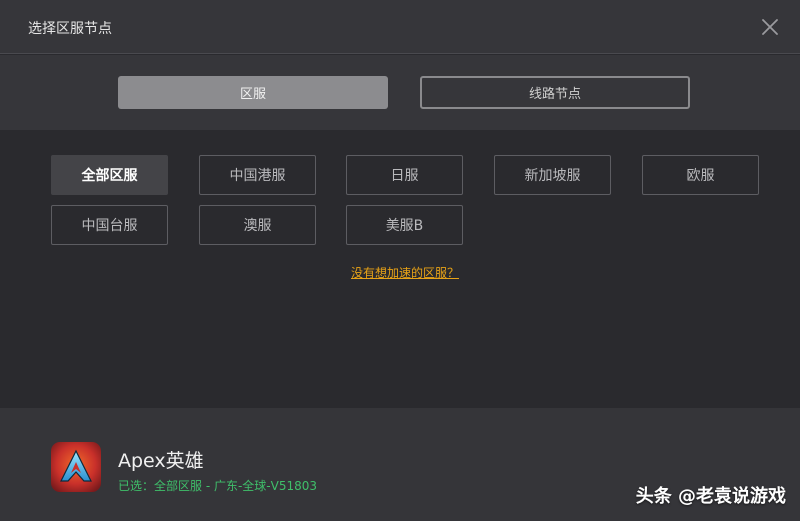 The width and height of the screenshot is (800, 521). What do you see at coordinates (770, 27) in the screenshot?
I see `close-icon` at bounding box center [770, 27].